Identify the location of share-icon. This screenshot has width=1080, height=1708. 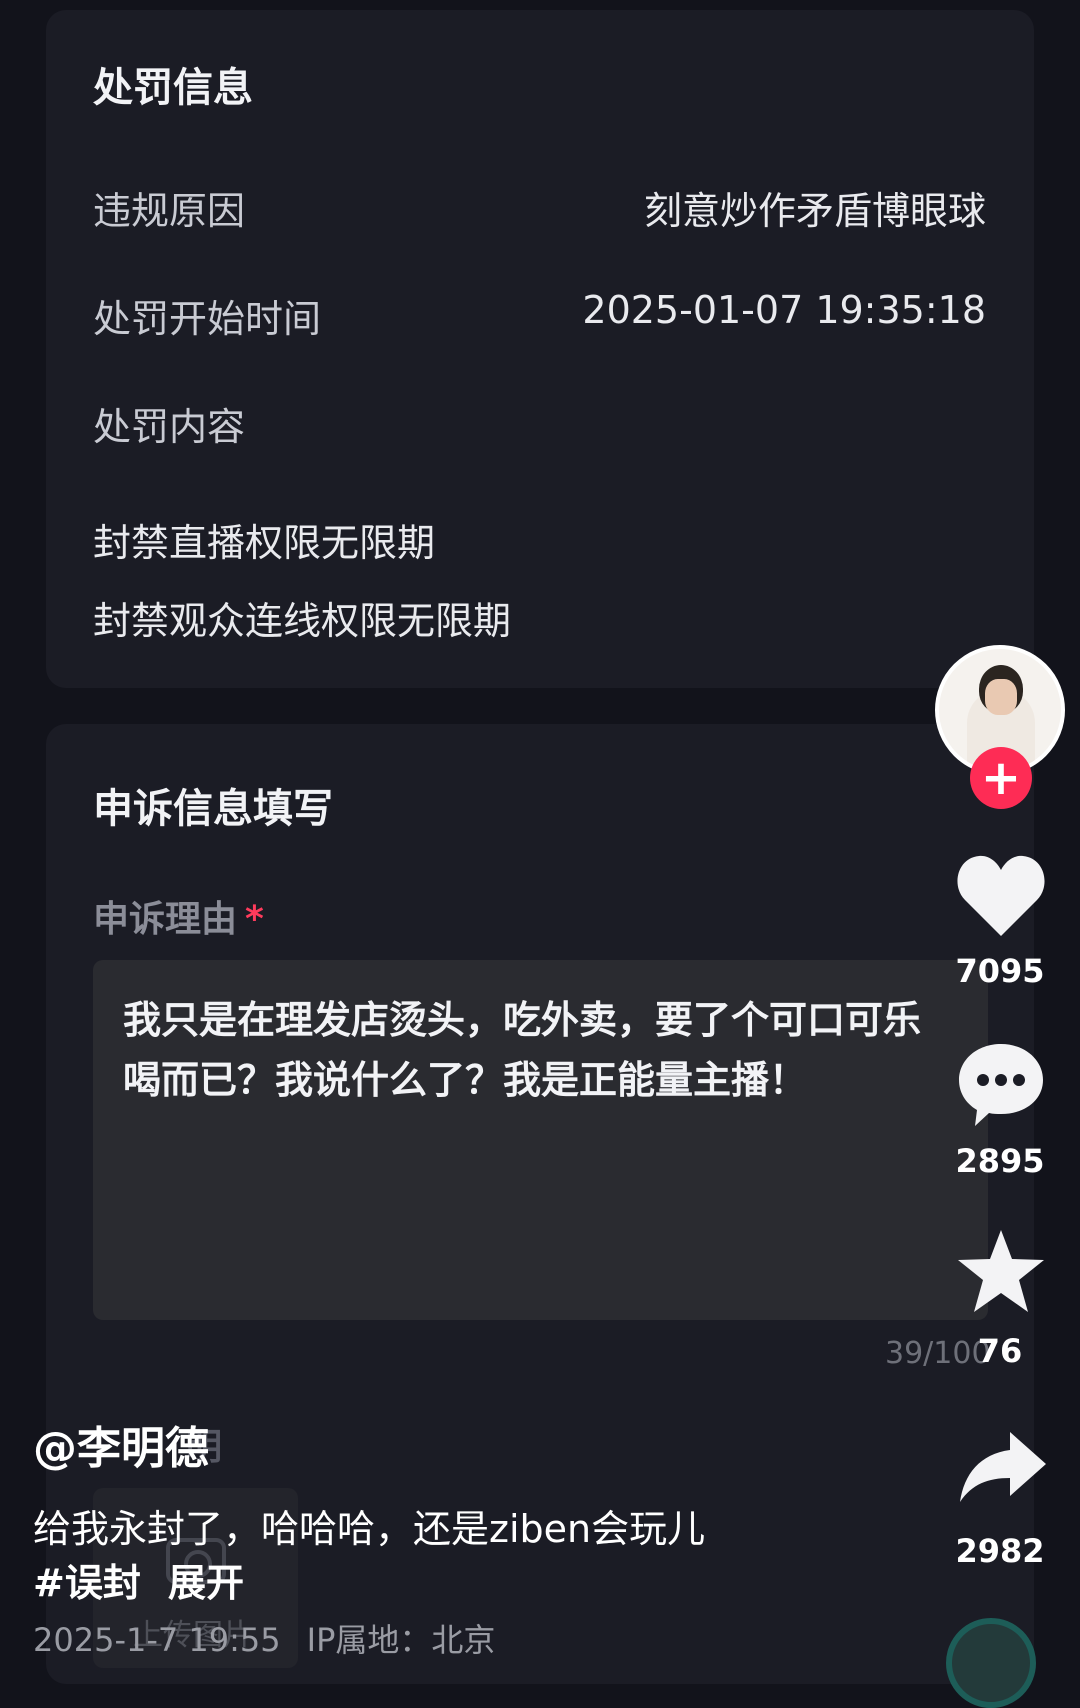
(1003, 1467).